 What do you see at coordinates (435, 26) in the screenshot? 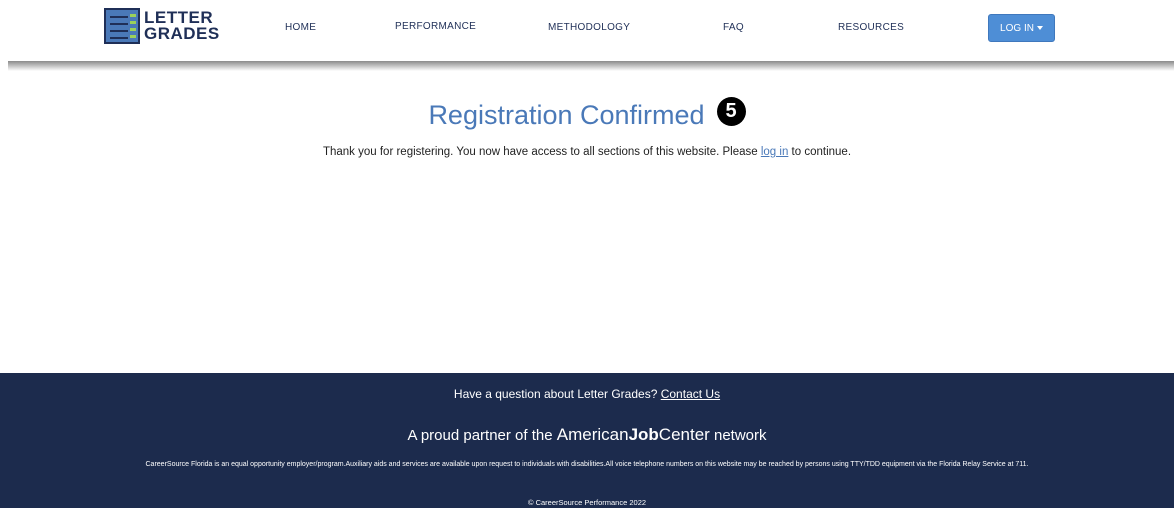
I see `nav-performance-link: PERFORMANCE` at bounding box center [435, 26].